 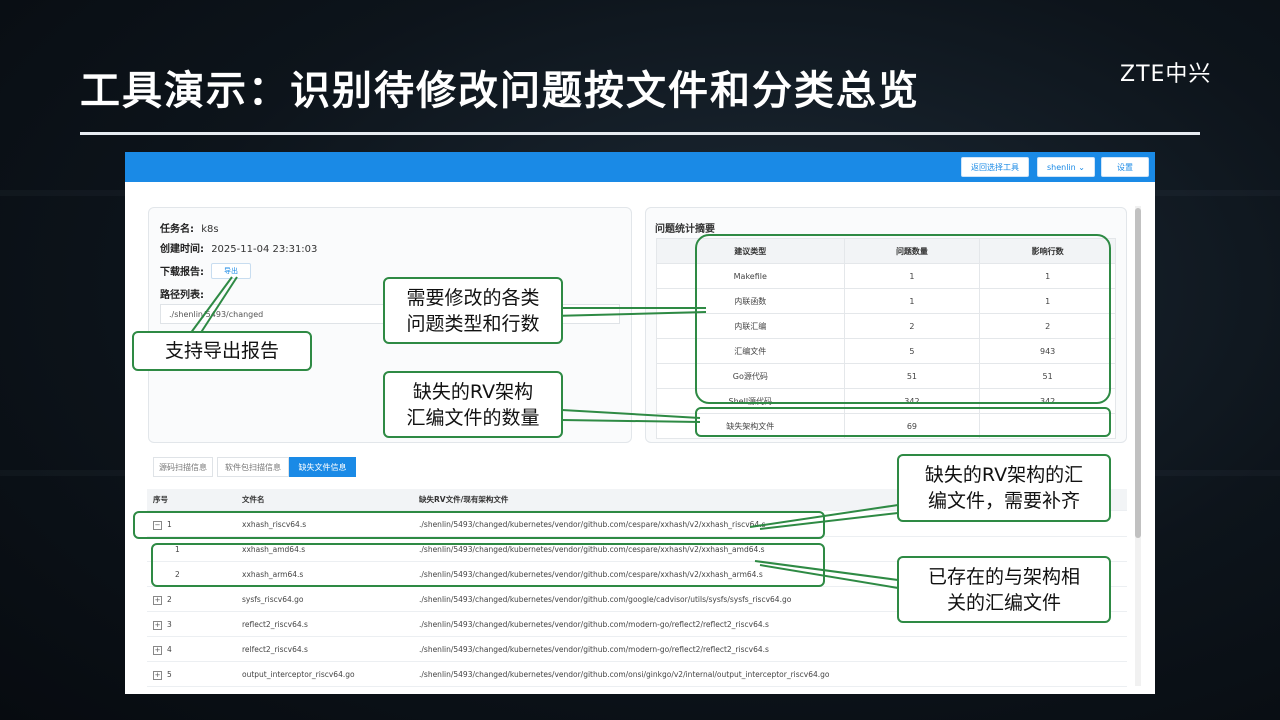 What do you see at coordinates (1125, 167) in the screenshot?
I see `settings-button: 设置` at bounding box center [1125, 167].